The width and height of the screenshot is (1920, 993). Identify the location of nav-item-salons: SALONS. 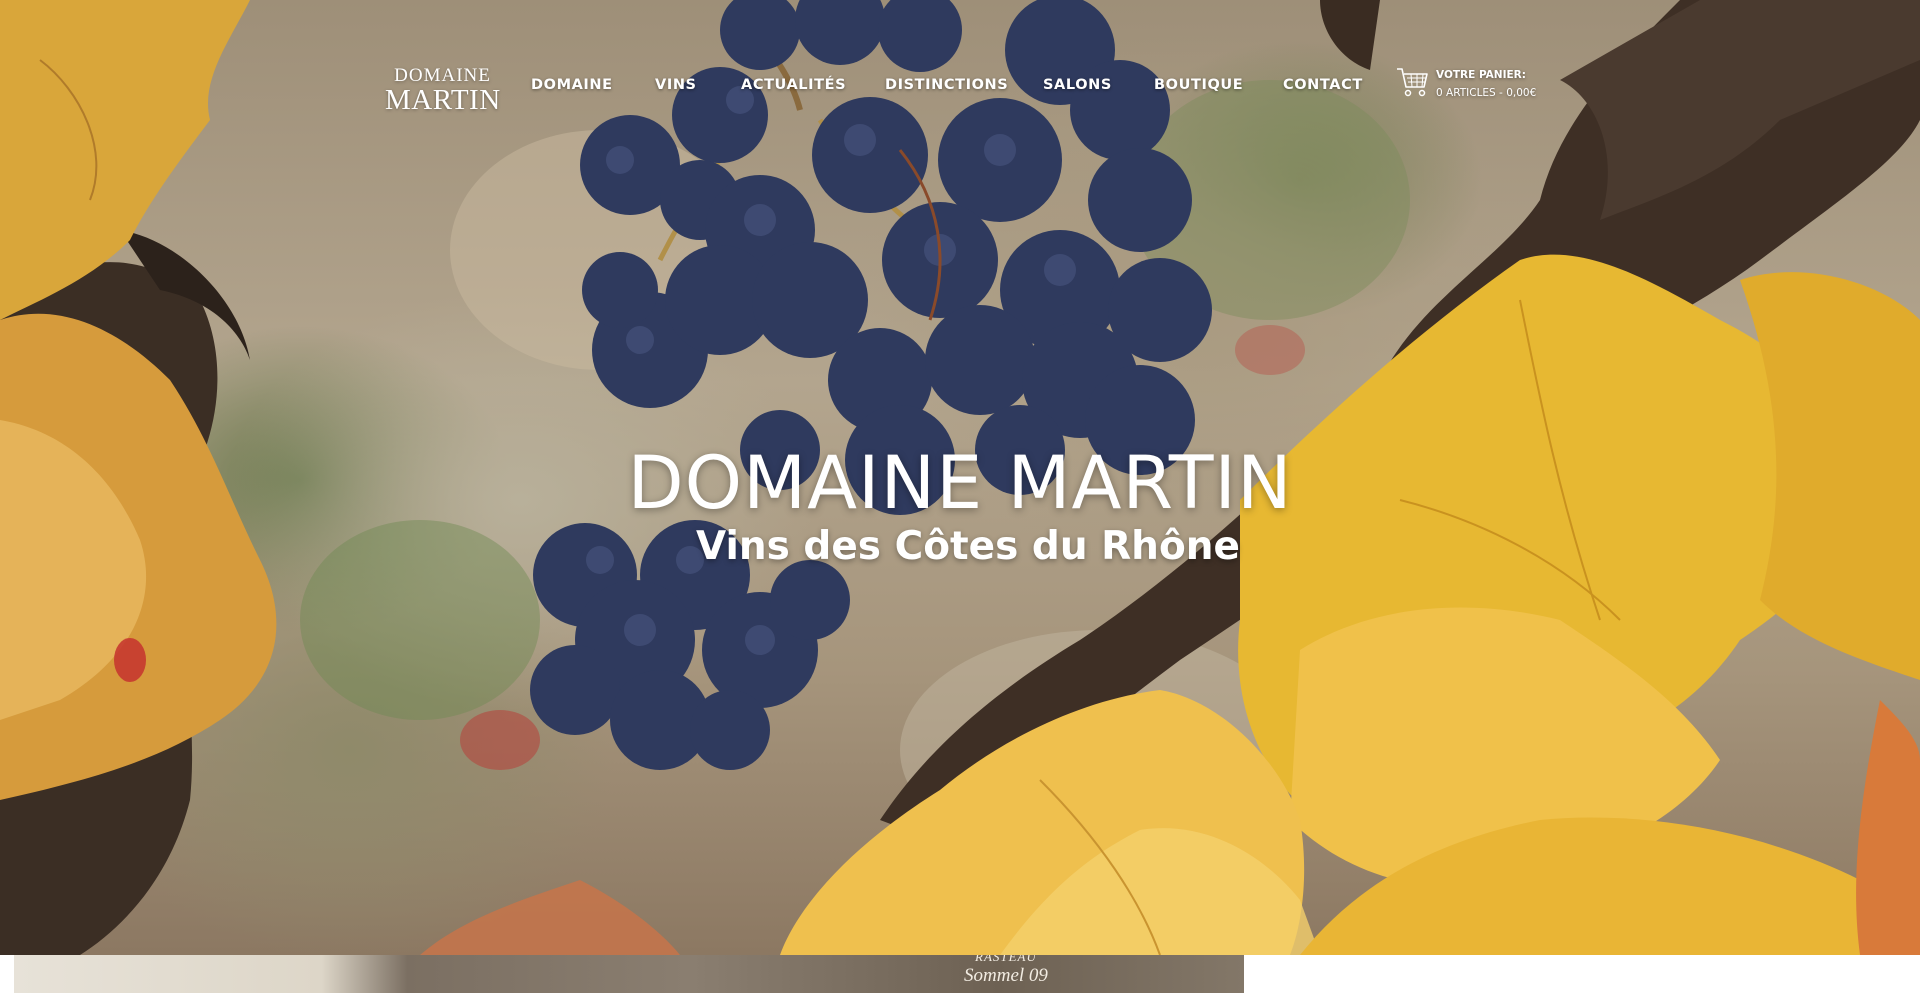
(1077, 85).